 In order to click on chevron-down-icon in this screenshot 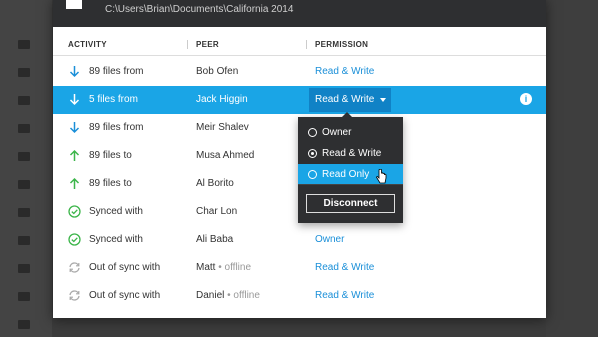, I will do `click(383, 100)`.